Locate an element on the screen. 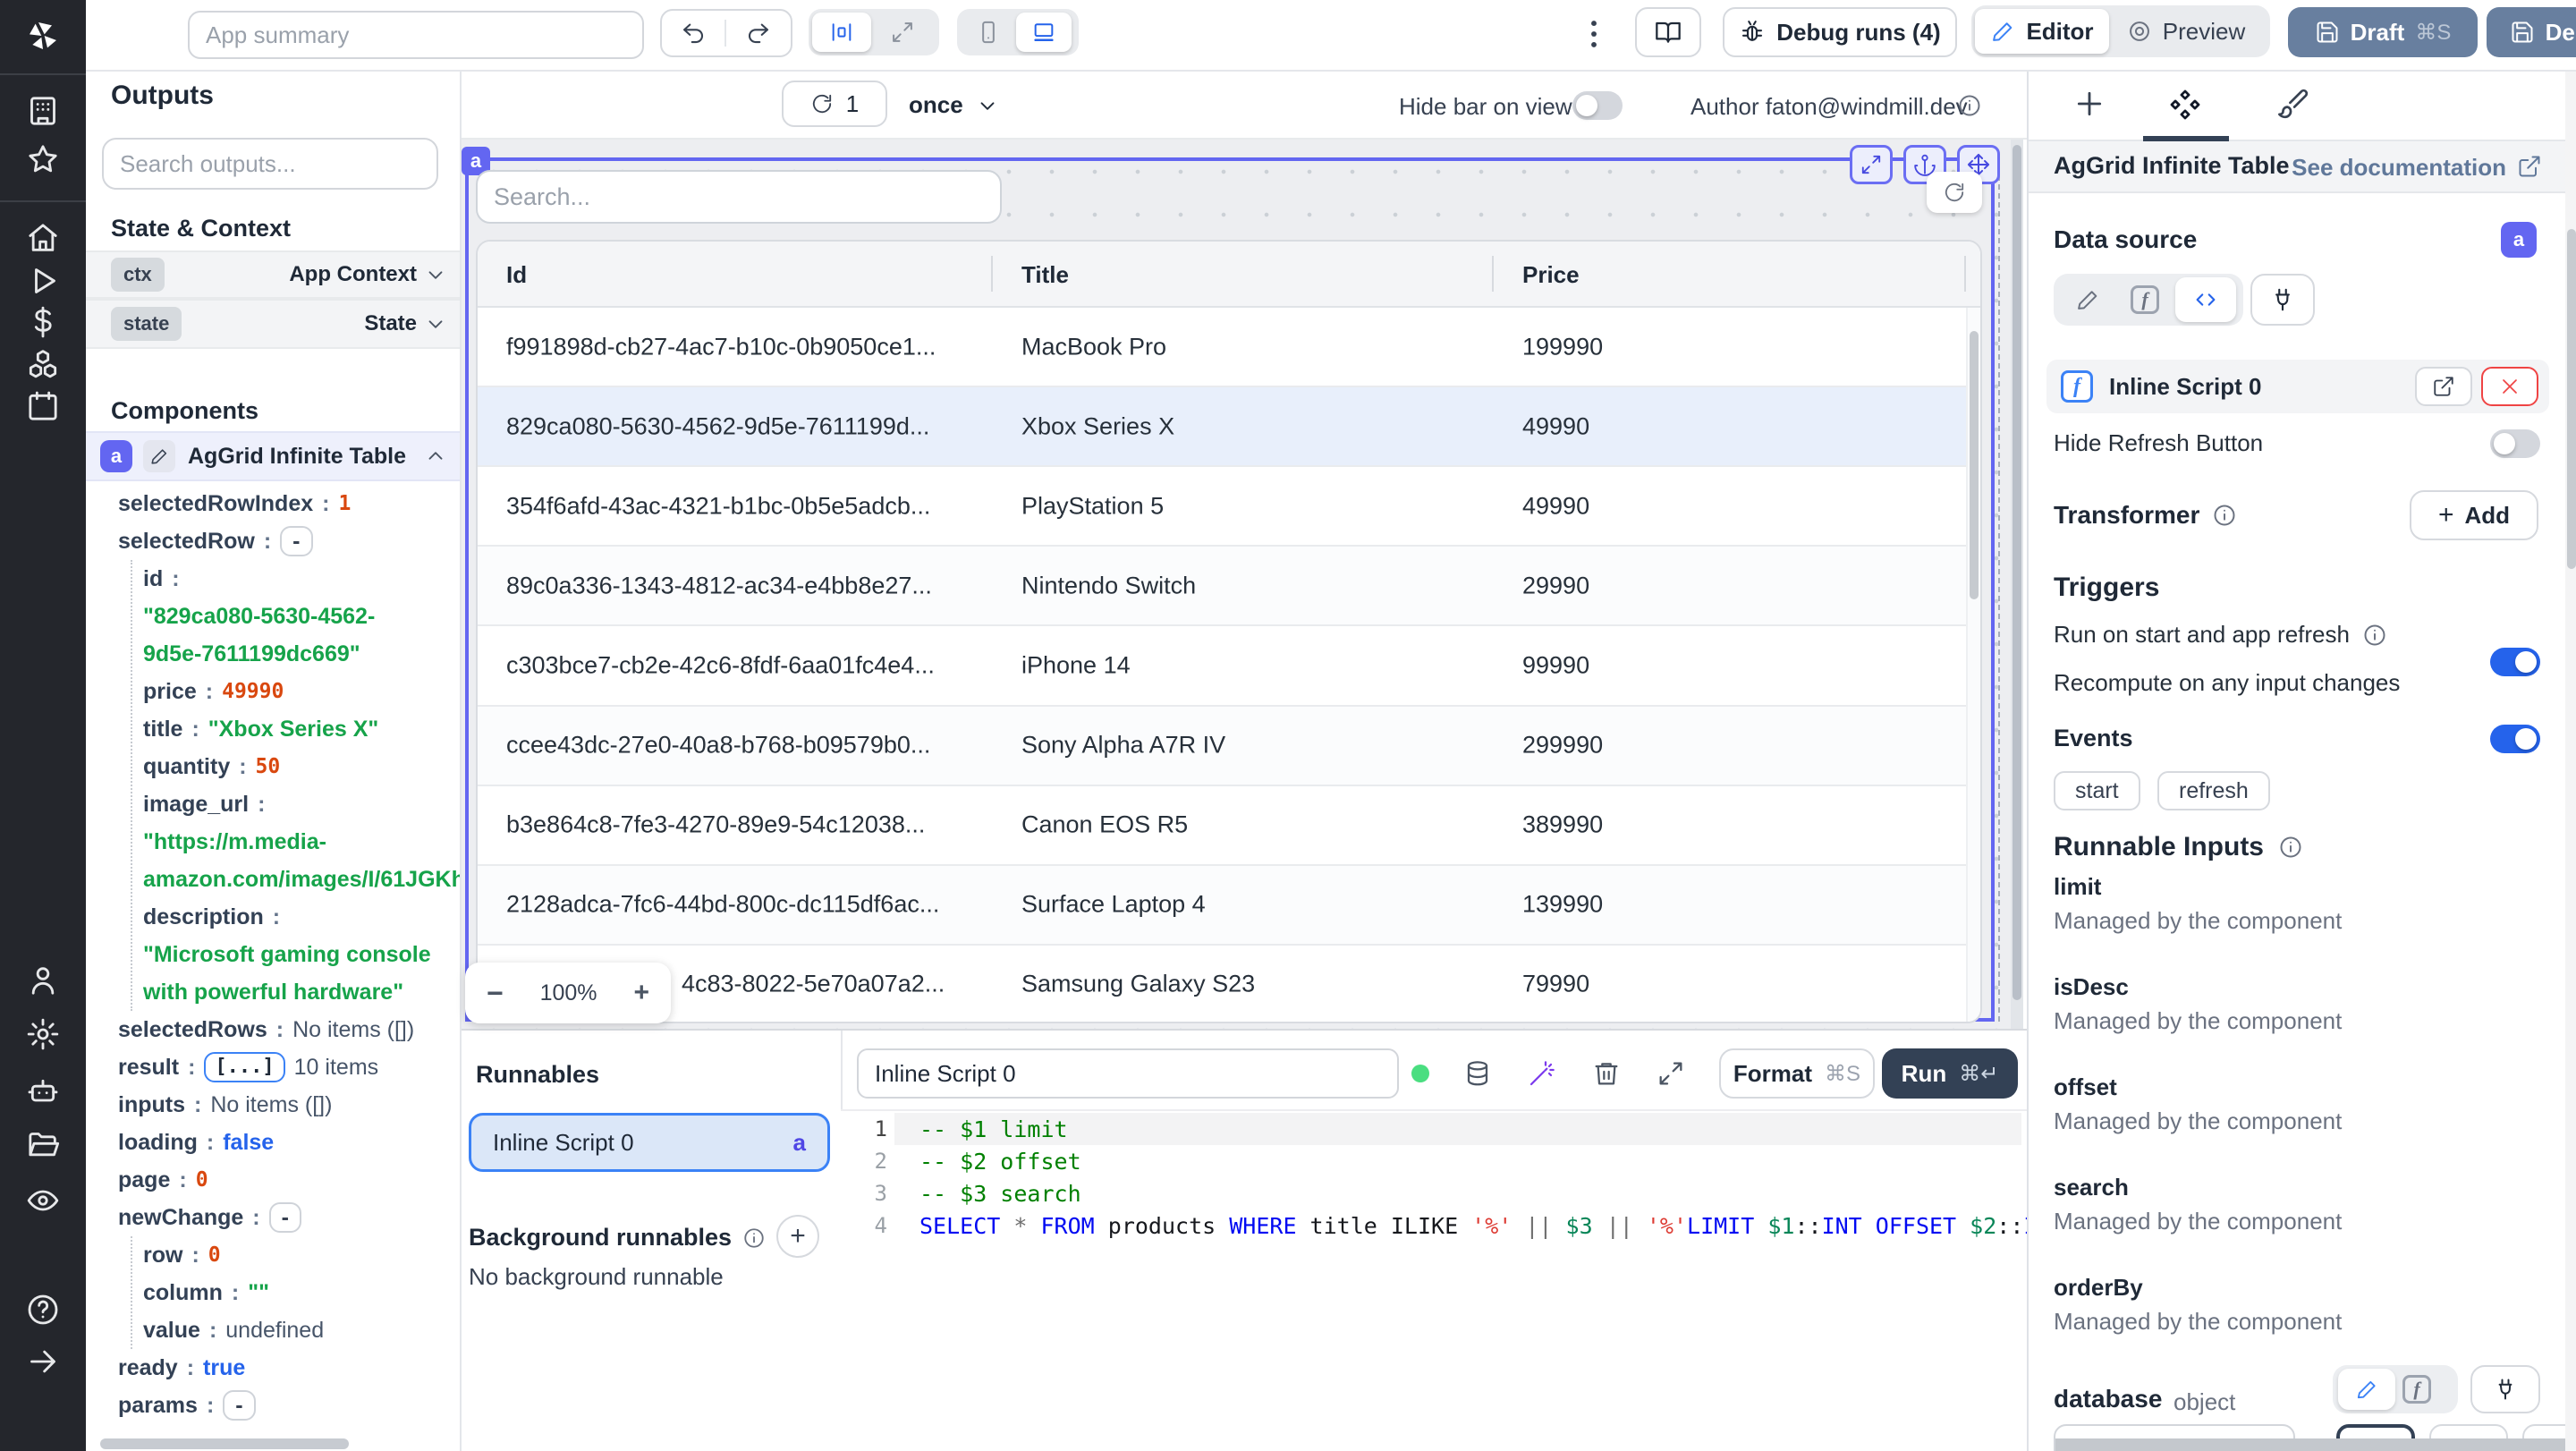  code-line: 1 -- $1 limit is located at coordinates (1434, 1129).